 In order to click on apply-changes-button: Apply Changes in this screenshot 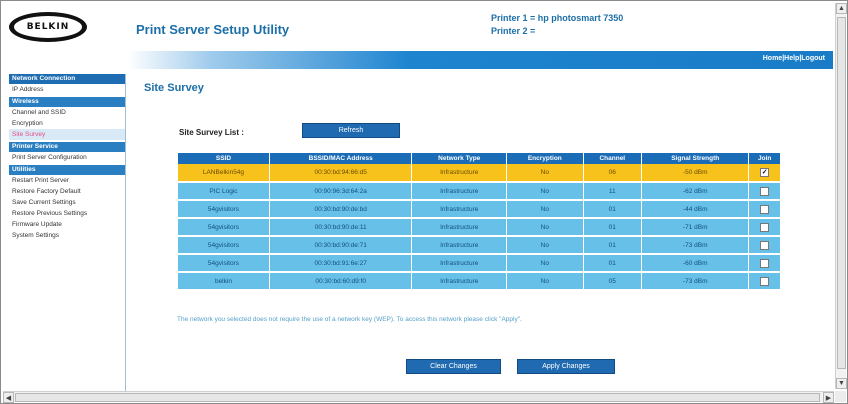, I will do `click(566, 366)`.